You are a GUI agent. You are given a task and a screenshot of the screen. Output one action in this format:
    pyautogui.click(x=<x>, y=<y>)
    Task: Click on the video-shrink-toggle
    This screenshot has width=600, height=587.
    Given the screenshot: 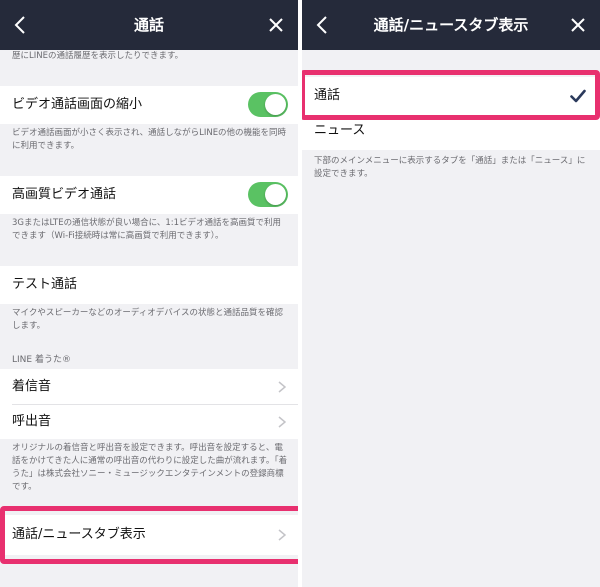 What is the action you would take?
    pyautogui.click(x=268, y=104)
    